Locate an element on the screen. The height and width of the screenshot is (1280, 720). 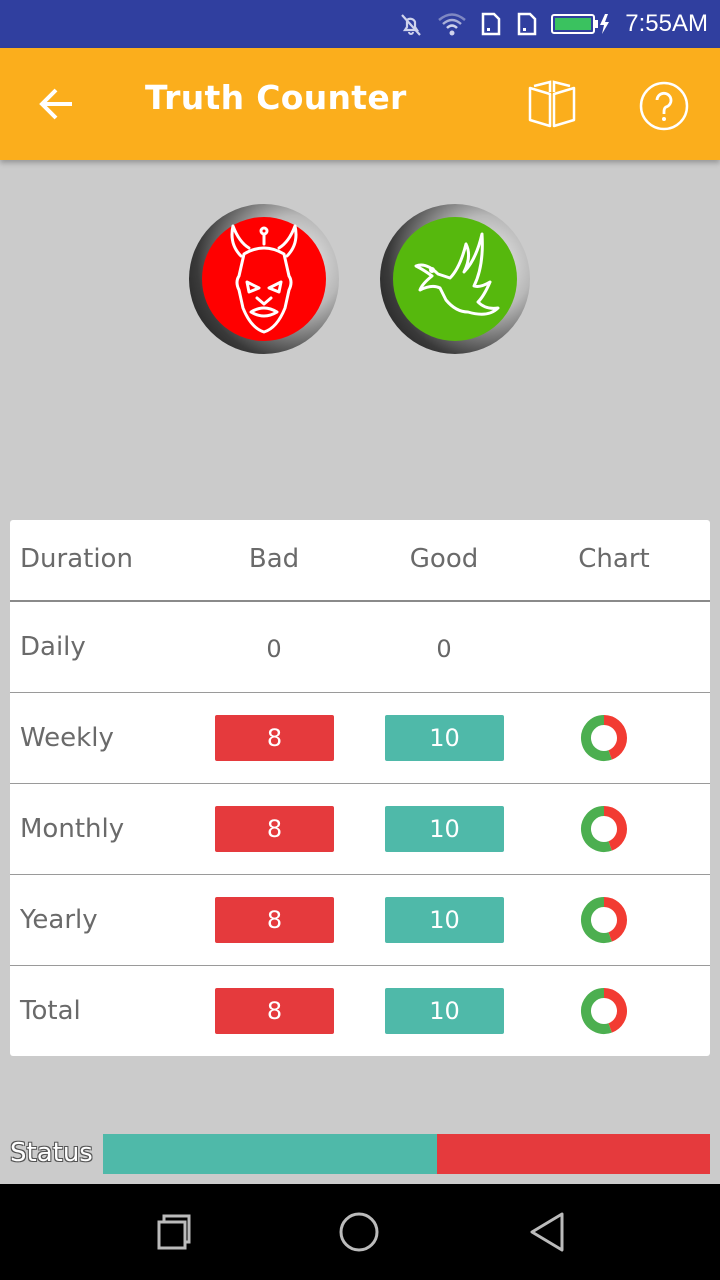
back-triangle-icon is located at coordinates (547, 1232).